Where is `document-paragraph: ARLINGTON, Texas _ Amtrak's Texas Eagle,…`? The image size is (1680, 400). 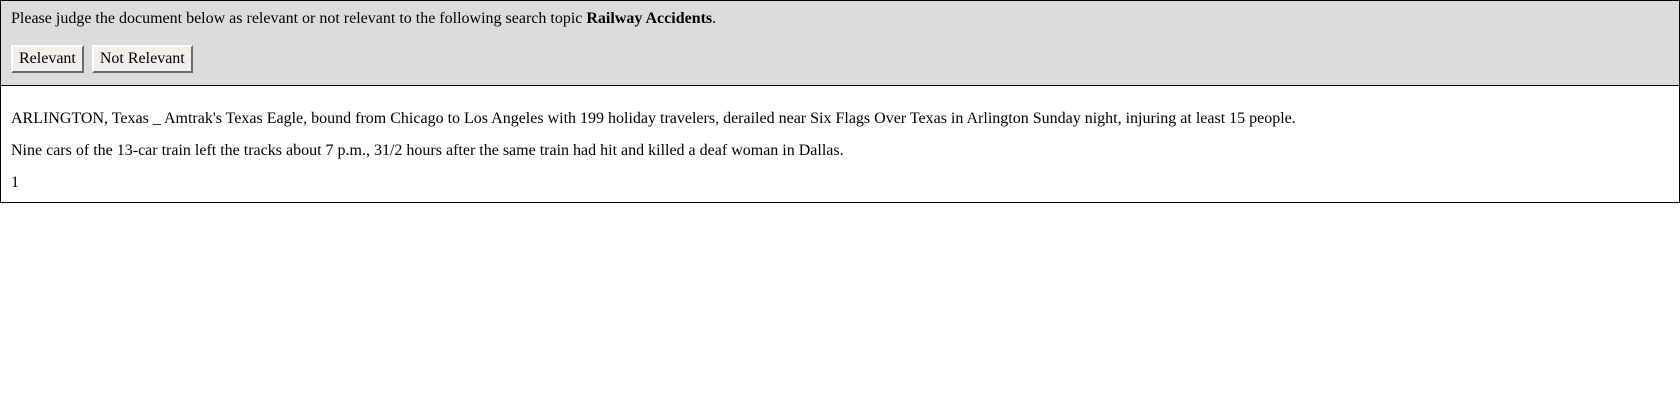
document-paragraph: ARLINGTON, Texas _ Amtrak's Texas Eagle,… is located at coordinates (653, 118).